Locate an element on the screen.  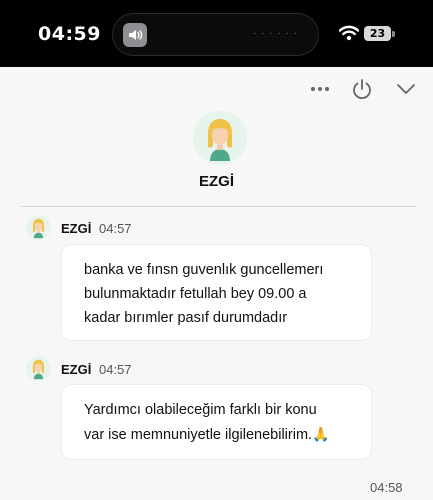
divider is located at coordinates (218, 206).